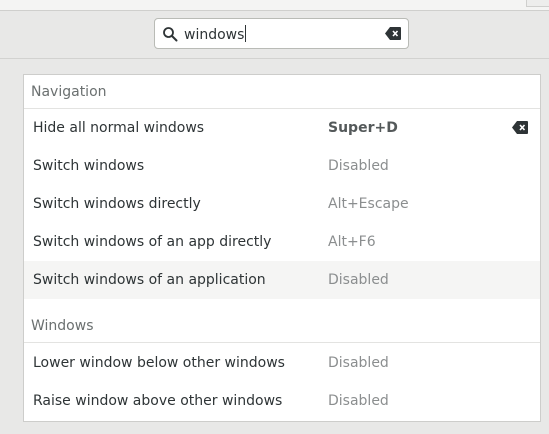 This screenshot has width=549, height=434. What do you see at coordinates (282, 128) in the screenshot?
I see `shortcut-row-hide-all-normal-windows: Hide all normal windows Super+D` at bounding box center [282, 128].